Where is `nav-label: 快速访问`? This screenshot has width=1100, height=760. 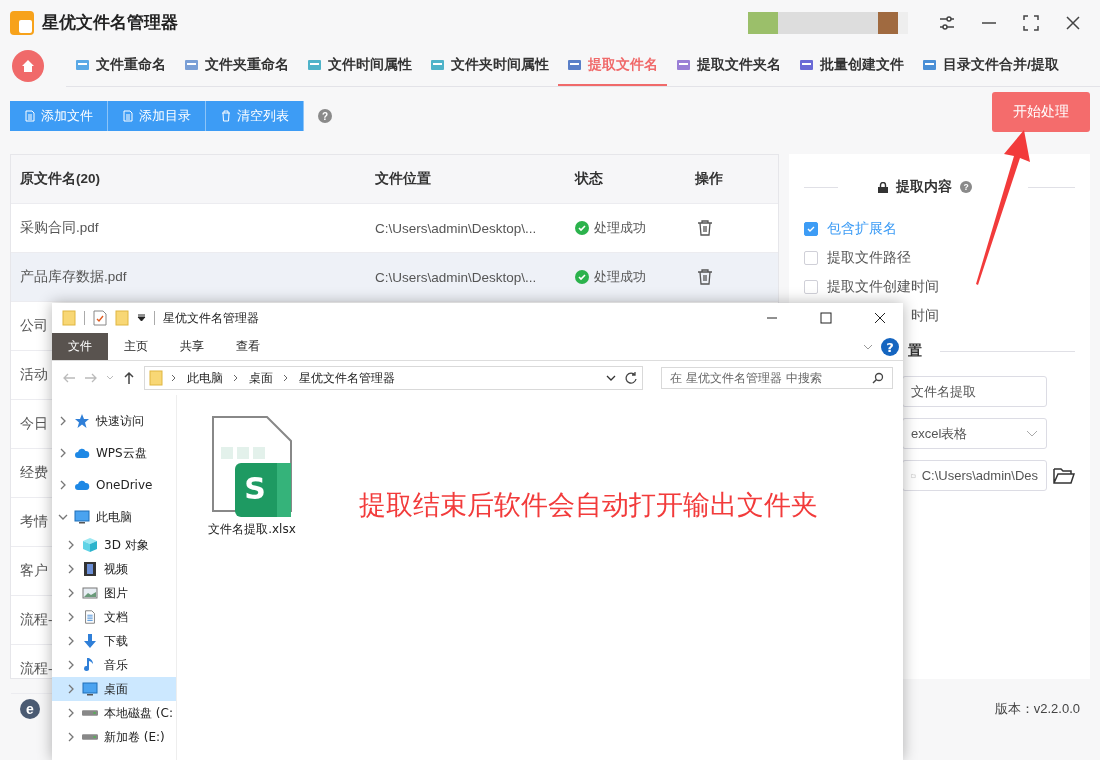
nav-label: 快速访问 is located at coordinates (120, 421).